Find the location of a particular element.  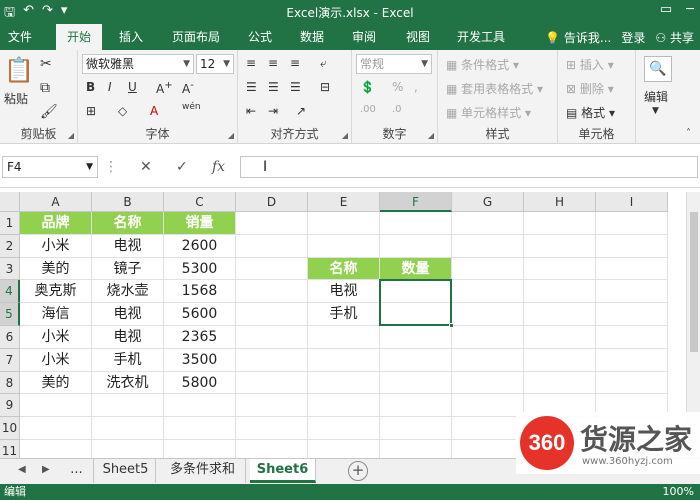

table1-data-cell: 美的 is located at coordinates (56, 269).